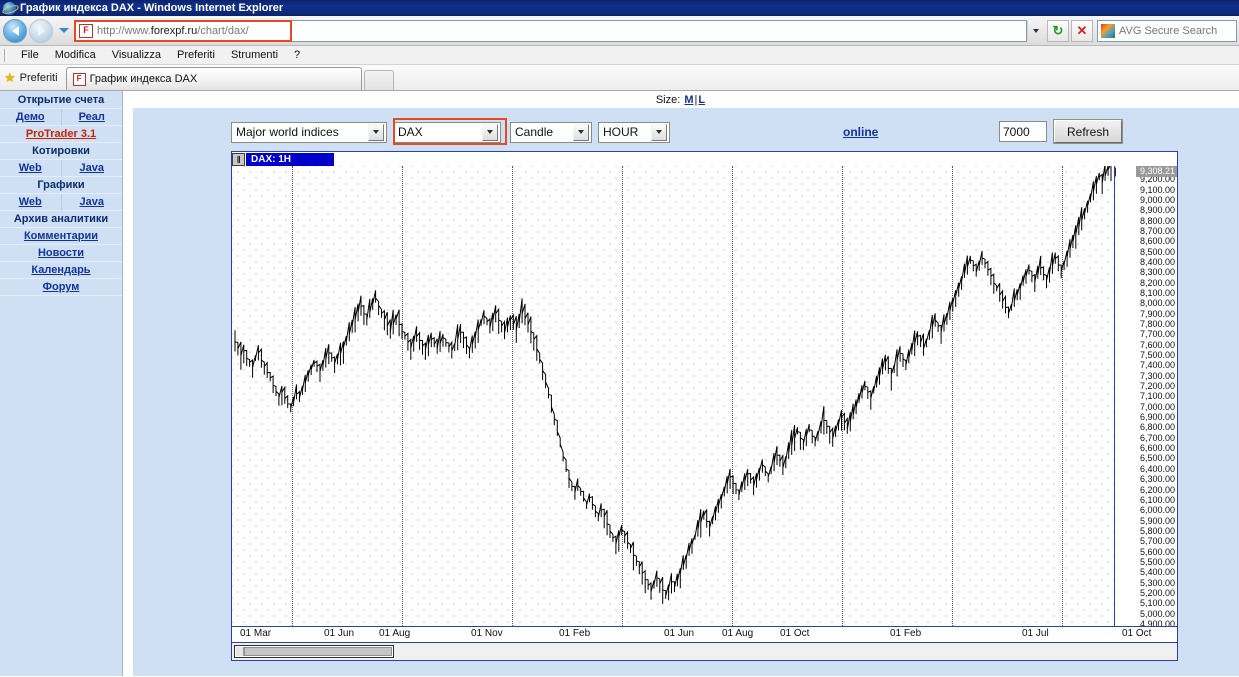 Image resolution: width=1239 pixels, height=677 pixels. Describe the element at coordinates (61, 185) in the screenshot. I see `sidebar-item-charts: Графики` at that location.